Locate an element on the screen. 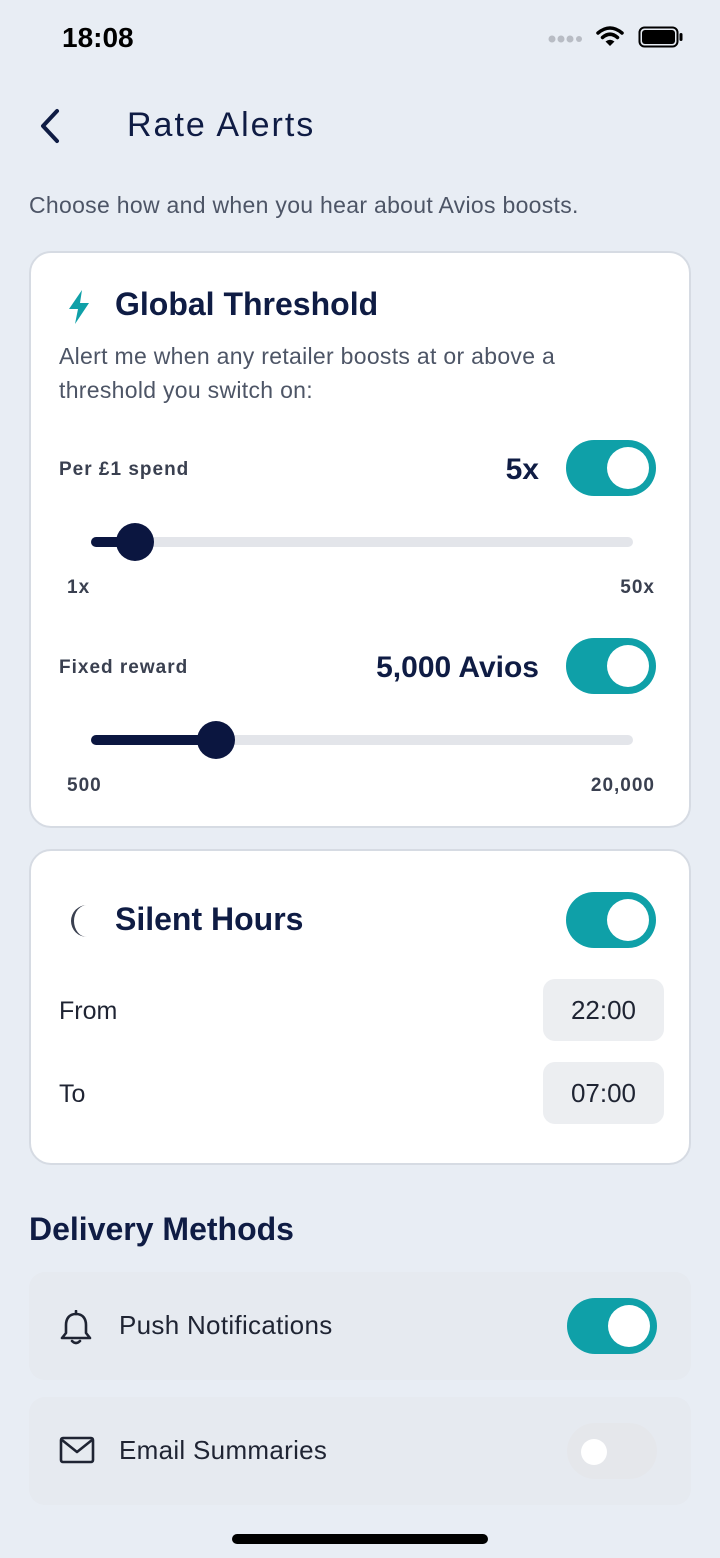 The image size is (720, 1558). per-spend-value: 5x is located at coordinates (522, 469).